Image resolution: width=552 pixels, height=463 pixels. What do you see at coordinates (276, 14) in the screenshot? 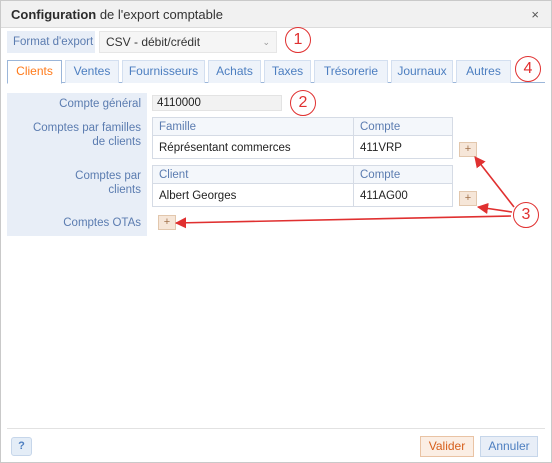
I see `dialog-titlebar: Configuration de l'export comptable ×` at bounding box center [276, 14].